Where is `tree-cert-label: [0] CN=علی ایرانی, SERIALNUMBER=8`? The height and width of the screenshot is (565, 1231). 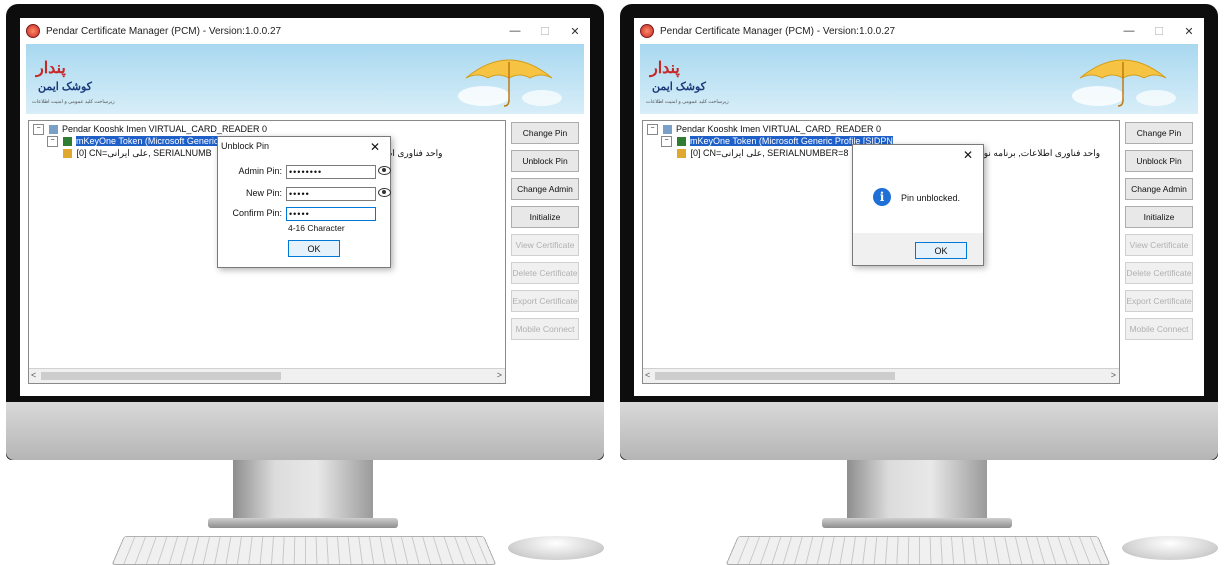
tree-cert-label: [0] CN=علی ایرانی, SERIALNUMBER=8 is located at coordinates (769, 153).